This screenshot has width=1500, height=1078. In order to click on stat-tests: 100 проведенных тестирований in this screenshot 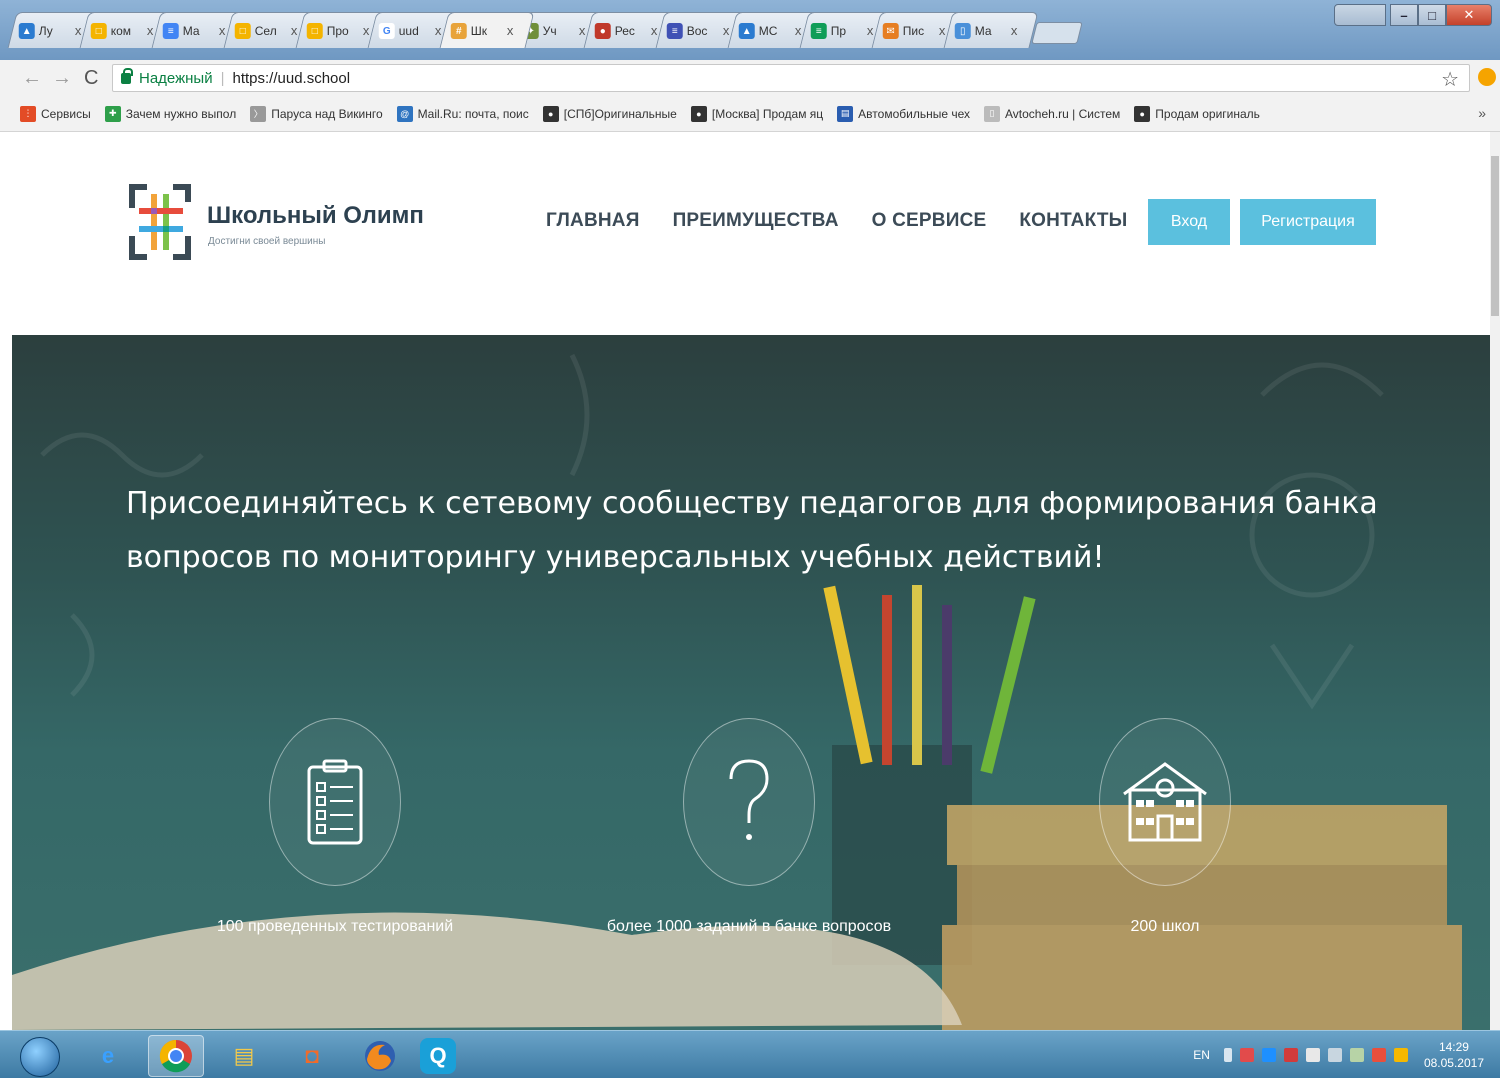, I will do `click(335, 827)`.